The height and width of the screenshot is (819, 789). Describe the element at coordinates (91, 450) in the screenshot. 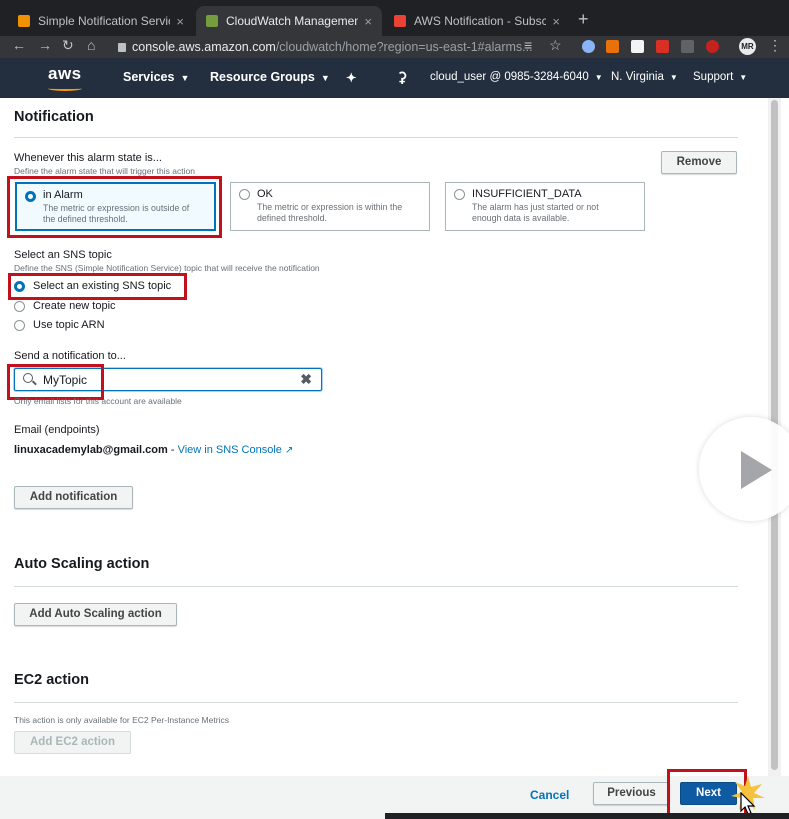

I see `email-address: linuxacademylab@gmail.com` at that location.